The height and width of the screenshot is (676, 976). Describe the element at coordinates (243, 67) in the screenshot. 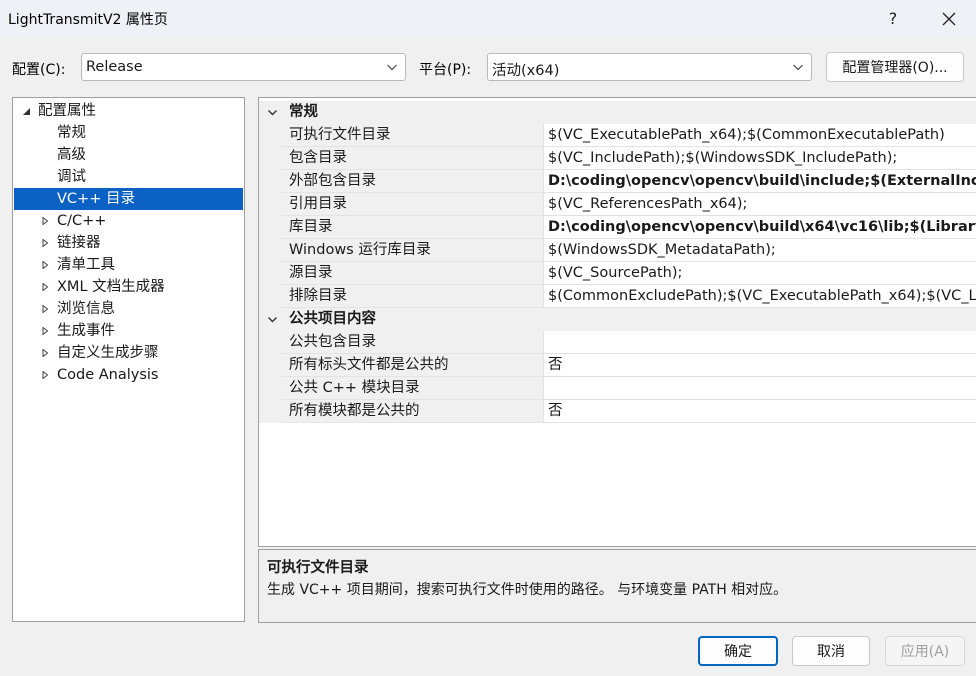

I see `config-dropdown: Release` at that location.